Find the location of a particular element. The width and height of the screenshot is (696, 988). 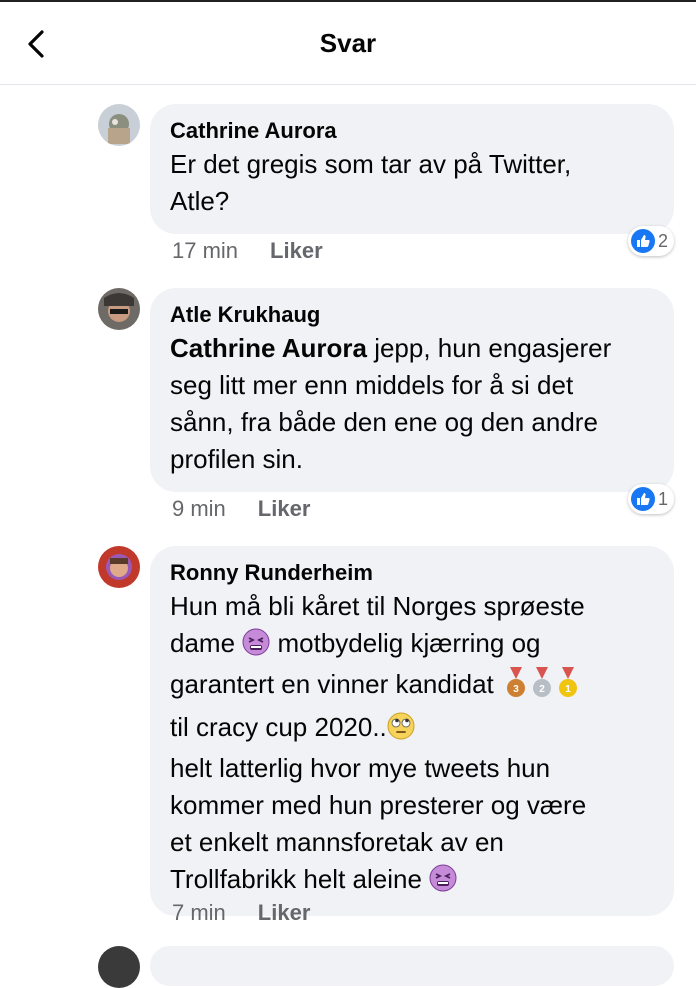

comment-author: Atle Krukhaug is located at coordinates (412, 315).